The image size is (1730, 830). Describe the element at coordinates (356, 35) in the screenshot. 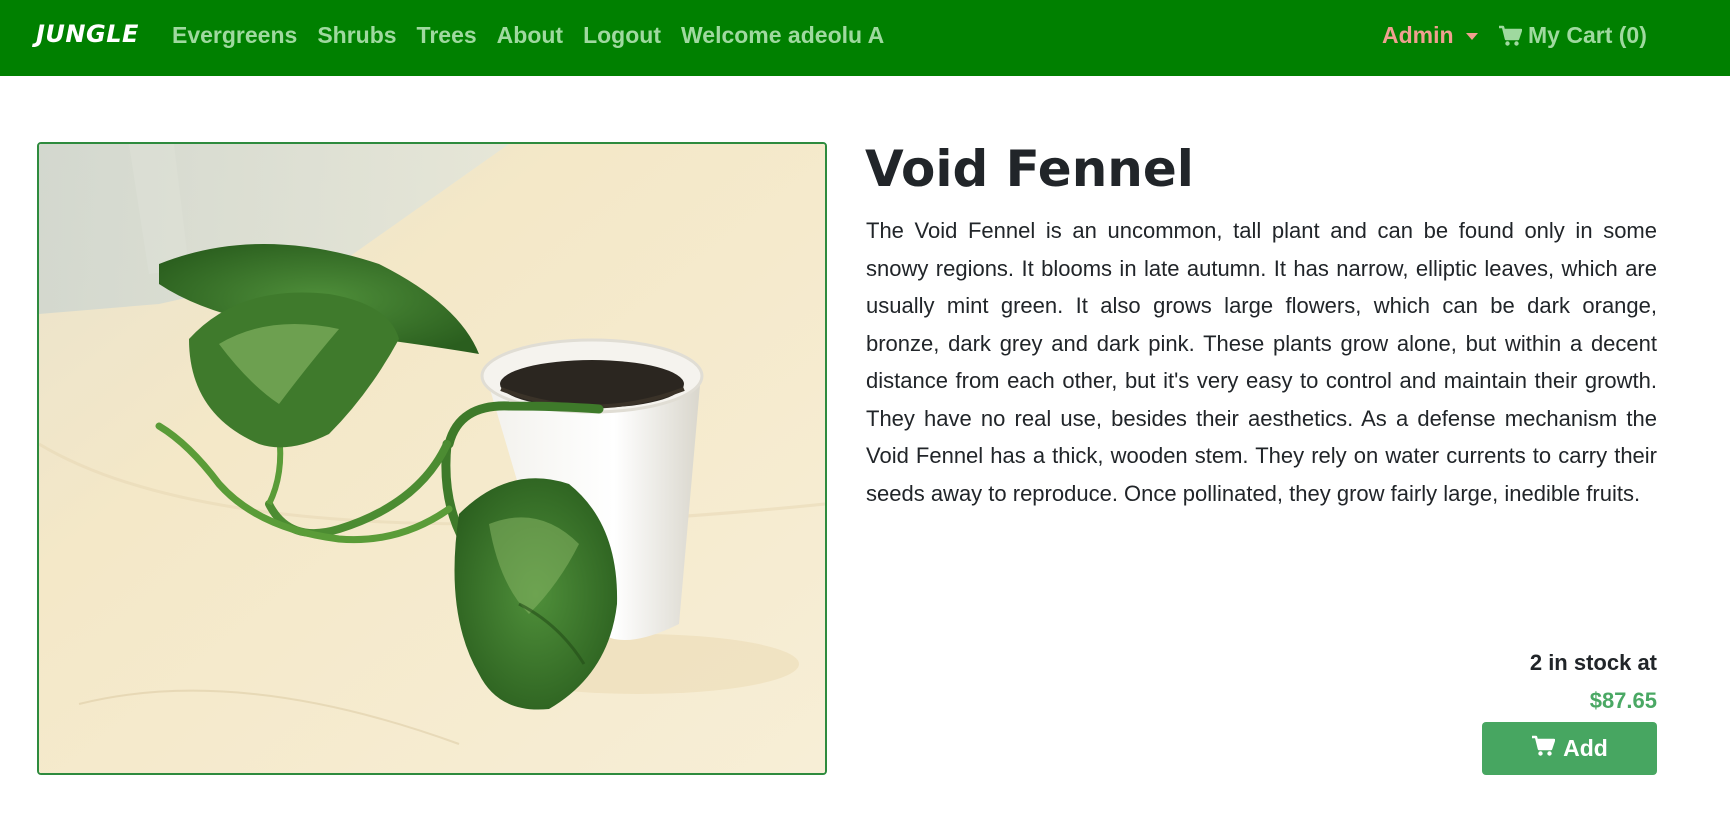

I see `nav-link-shrubs: Shrubs` at that location.